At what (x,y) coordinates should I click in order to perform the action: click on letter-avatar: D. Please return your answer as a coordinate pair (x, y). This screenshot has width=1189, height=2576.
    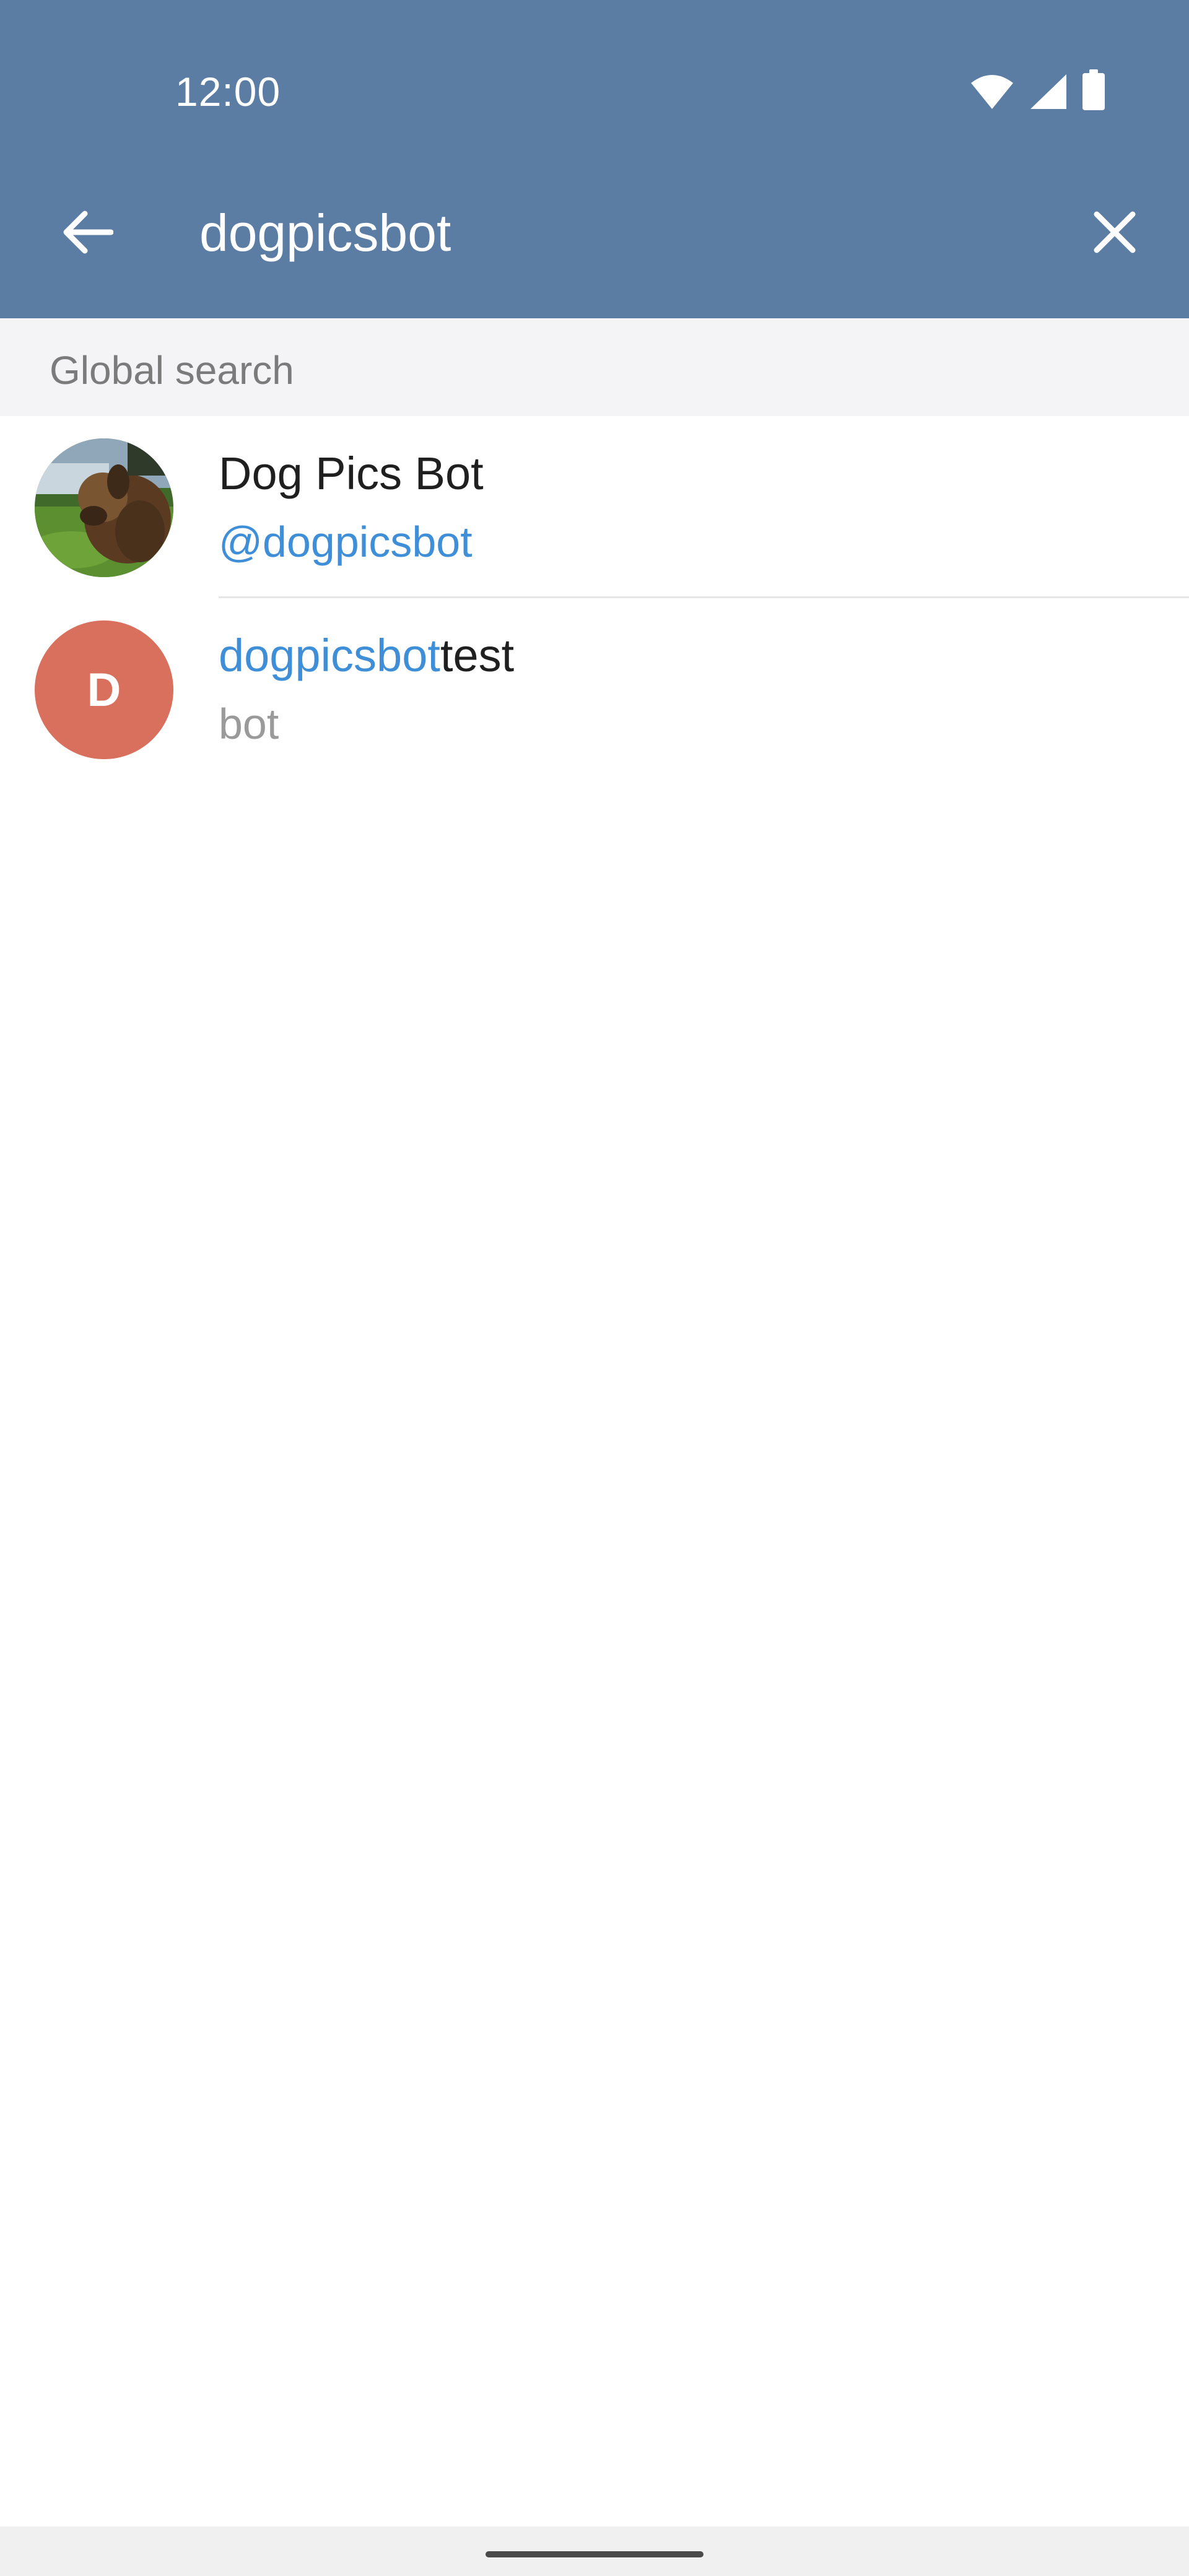
    Looking at the image, I should click on (104, 689).